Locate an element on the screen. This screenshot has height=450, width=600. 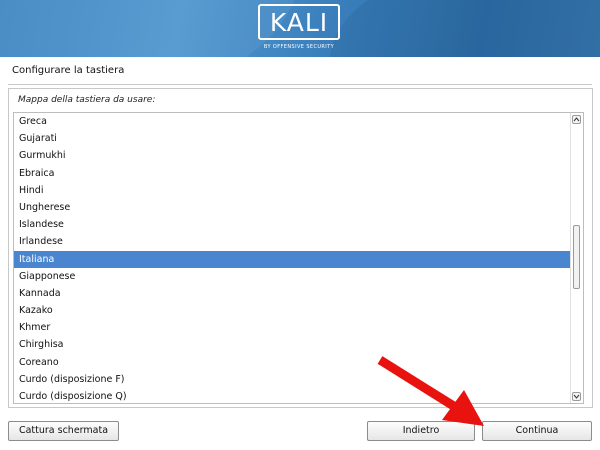
list-item: Kannada is located at coordinates (293, 293).